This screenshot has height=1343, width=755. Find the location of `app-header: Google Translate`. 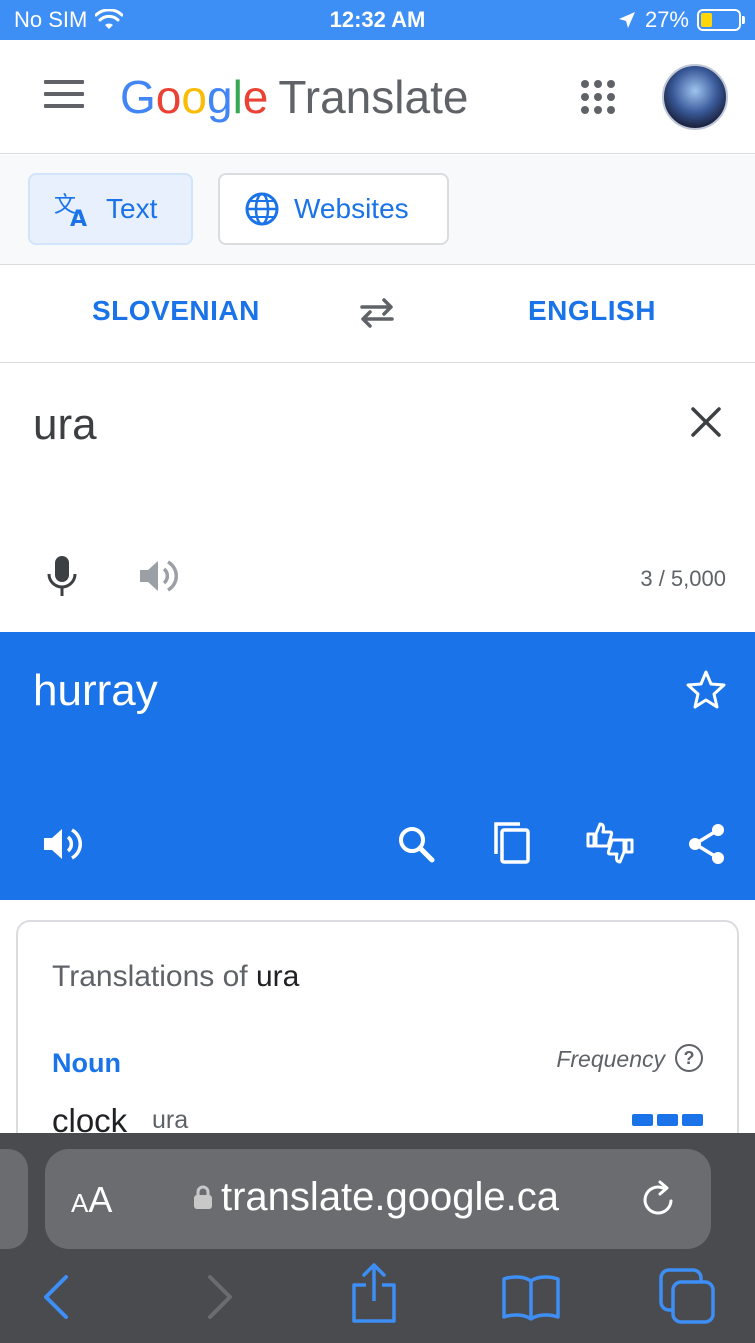

app-header: Google Translate is located at coordinates (377, 97).